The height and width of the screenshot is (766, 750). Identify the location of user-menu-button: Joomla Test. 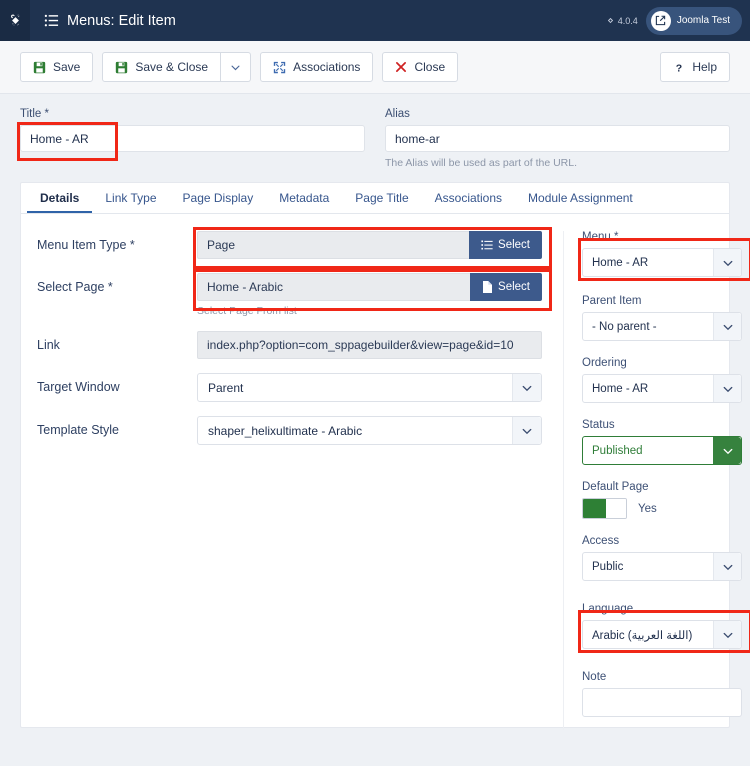
(693, 20).